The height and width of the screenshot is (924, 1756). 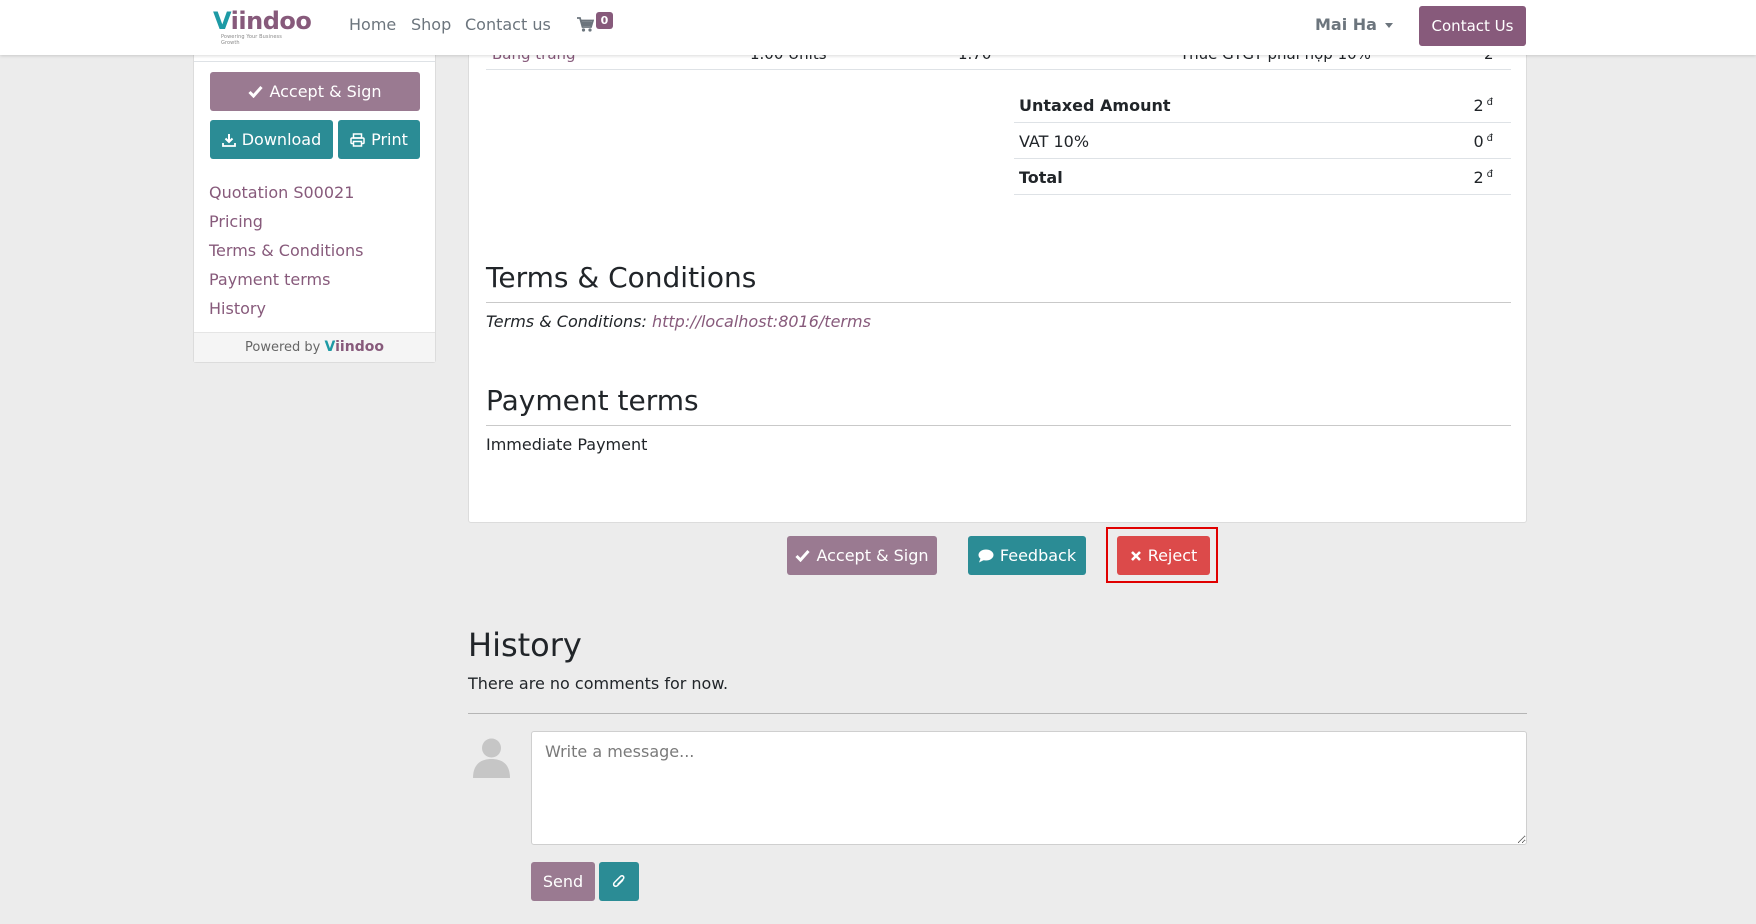 What do you see at coordinates (269, 280) in the screenshot?
I see `sidebar-link-payment-terms: Payment terms` at bounding box center [269, 280].